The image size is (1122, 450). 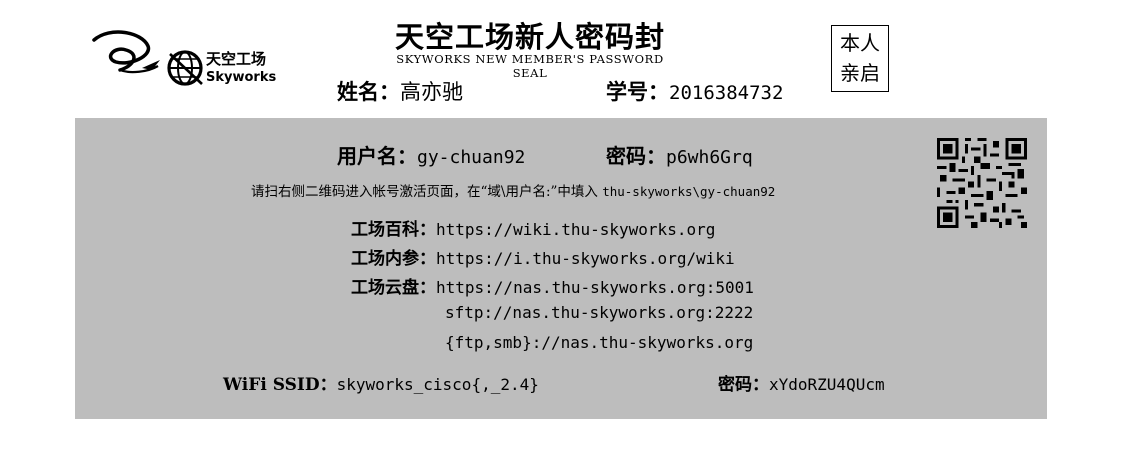 I want to click on wifi-ssid-field: WiFi SSID：skyworks_cisco{,_2.4}, so click(x=381, y=382).